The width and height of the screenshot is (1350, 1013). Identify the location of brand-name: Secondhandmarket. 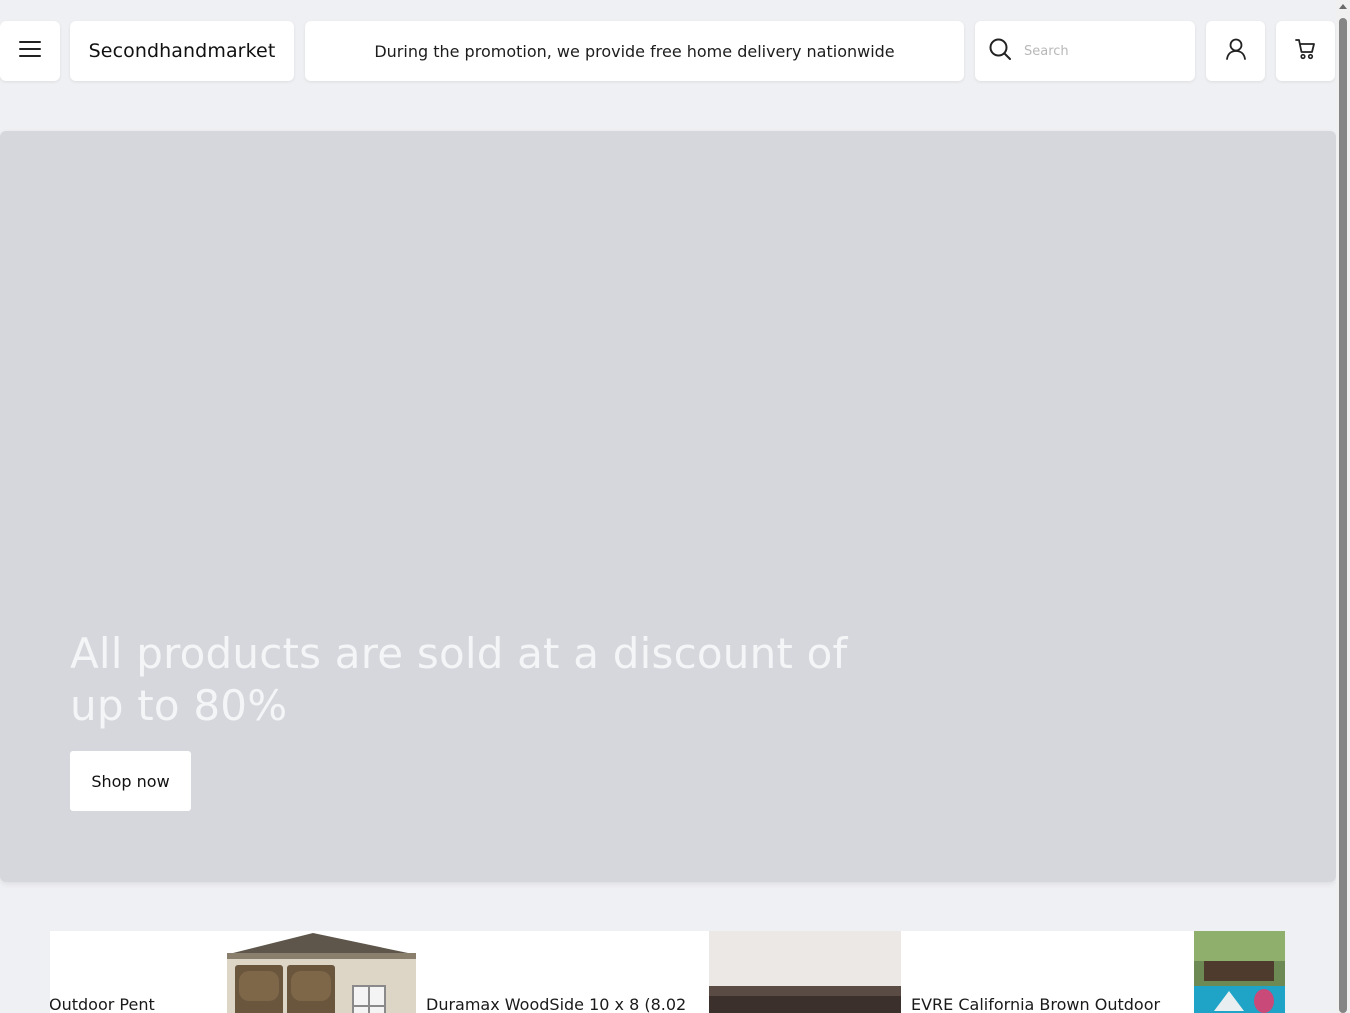
(182, 51).